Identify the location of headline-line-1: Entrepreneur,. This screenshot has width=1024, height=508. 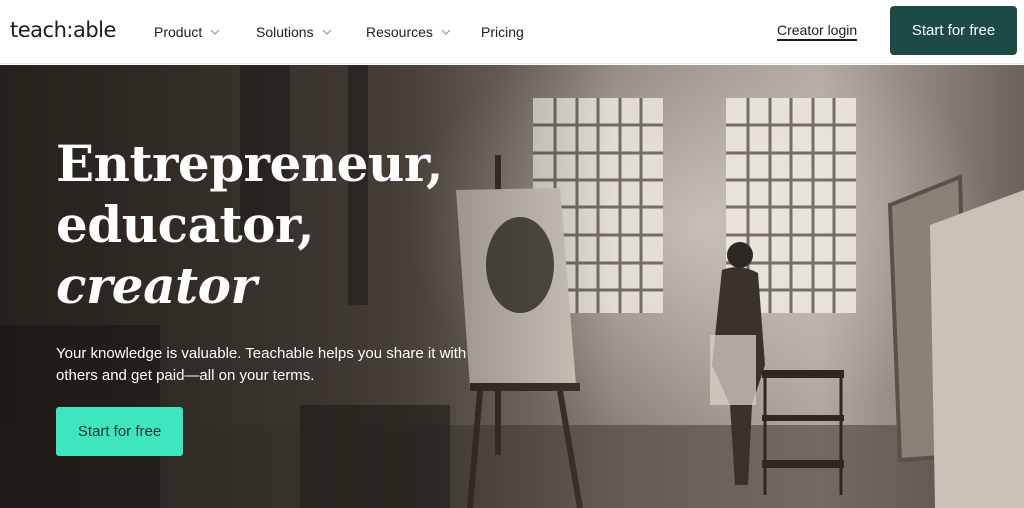
(249, 163).